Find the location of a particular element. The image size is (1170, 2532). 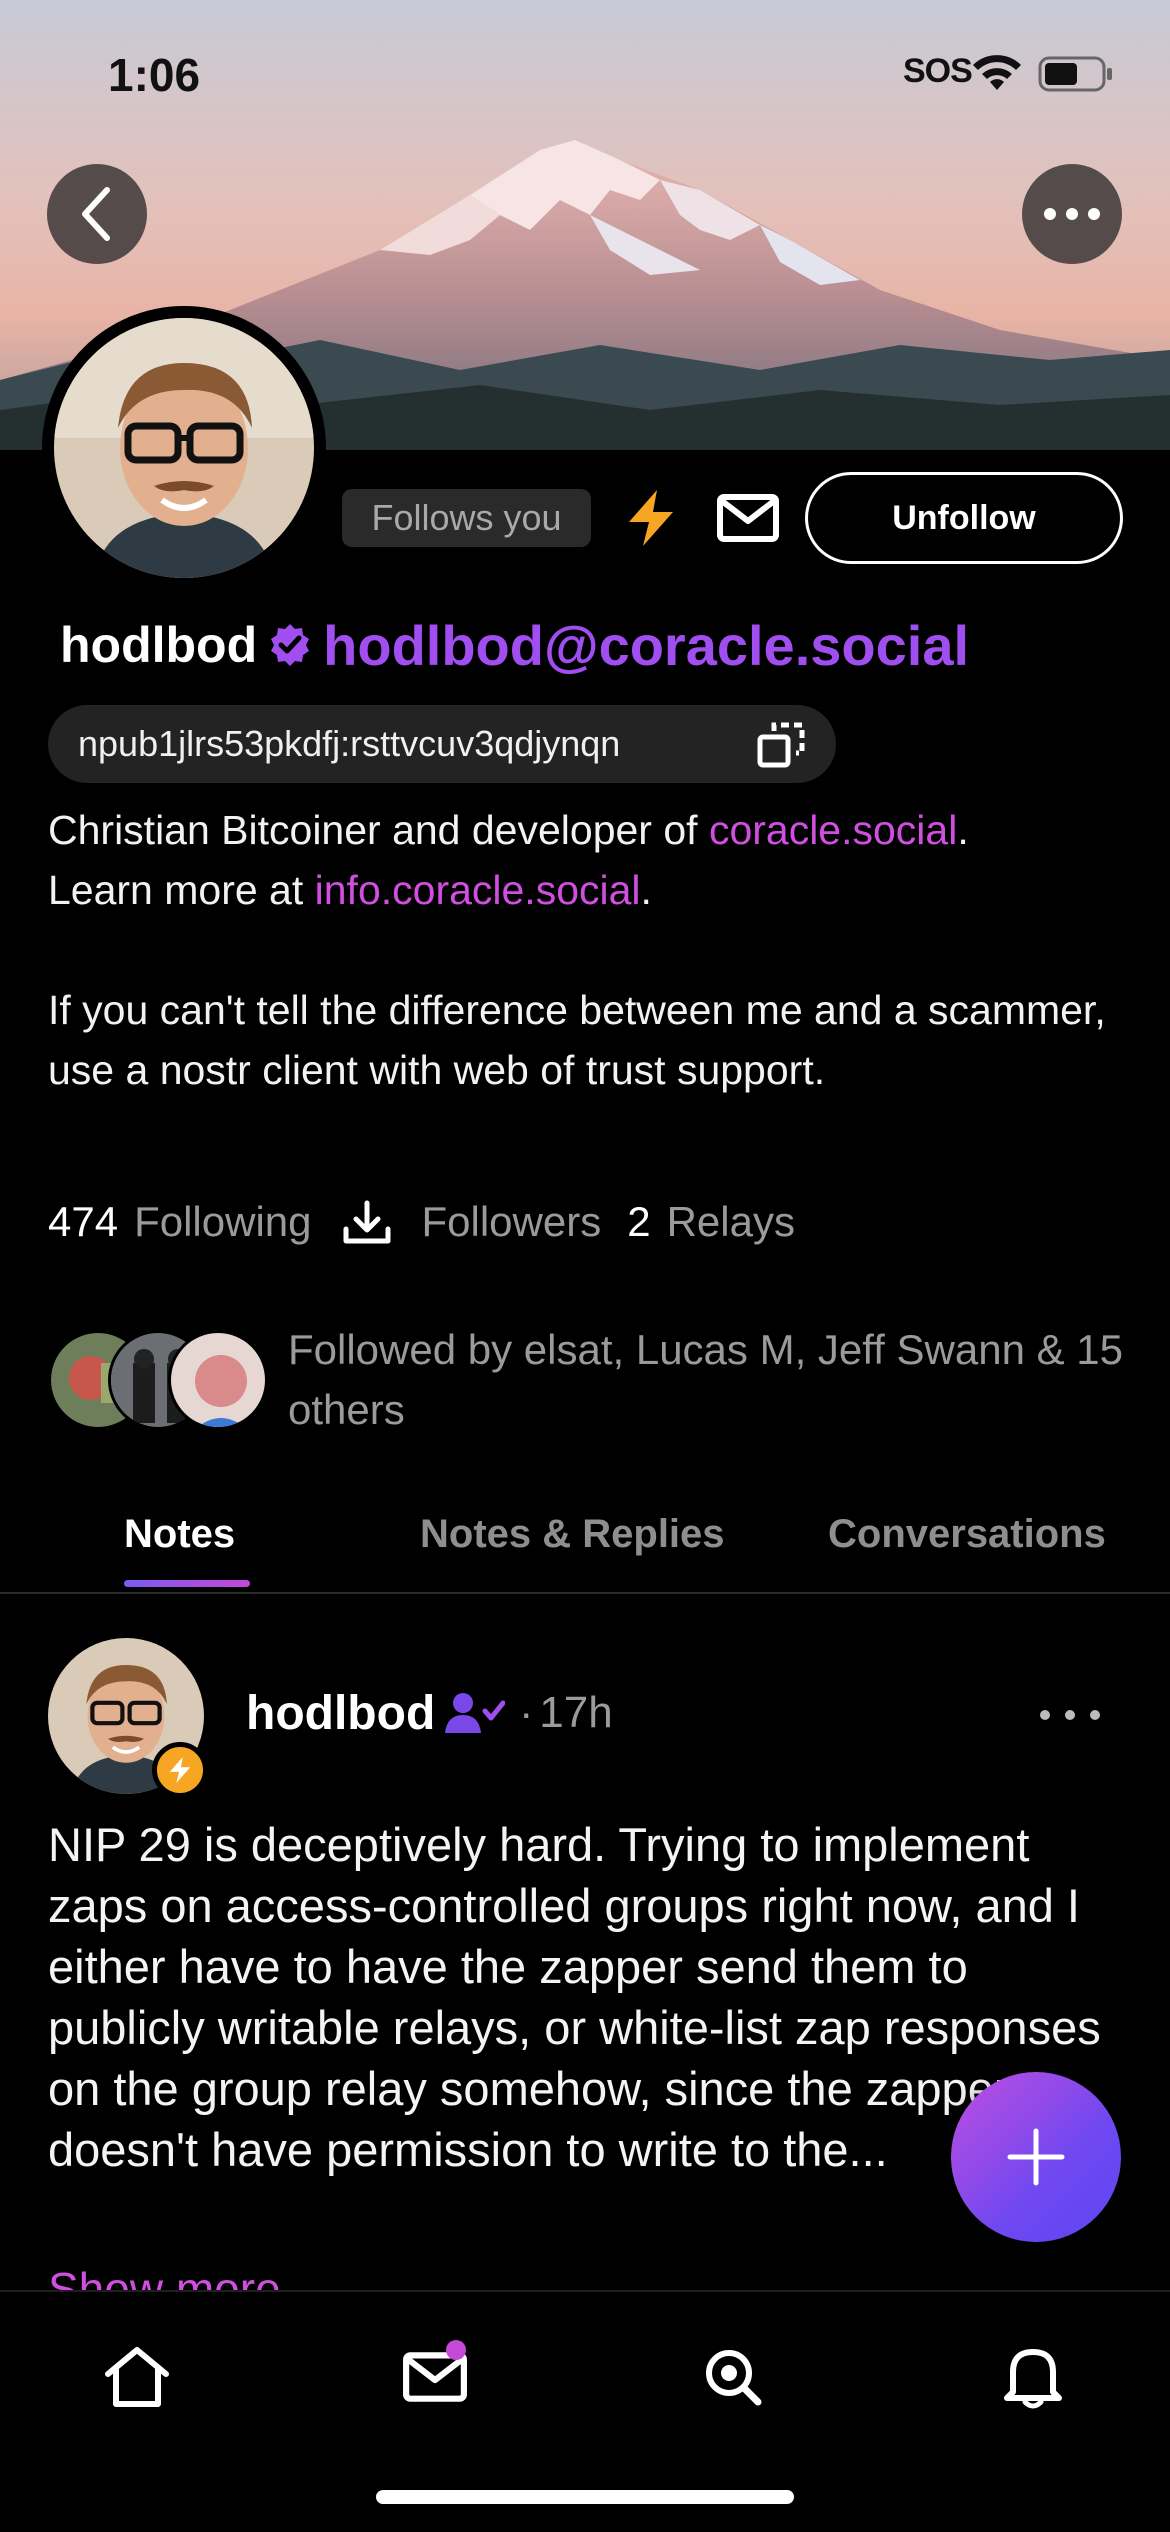

more-options-button is located at coordinates (1072, 214).